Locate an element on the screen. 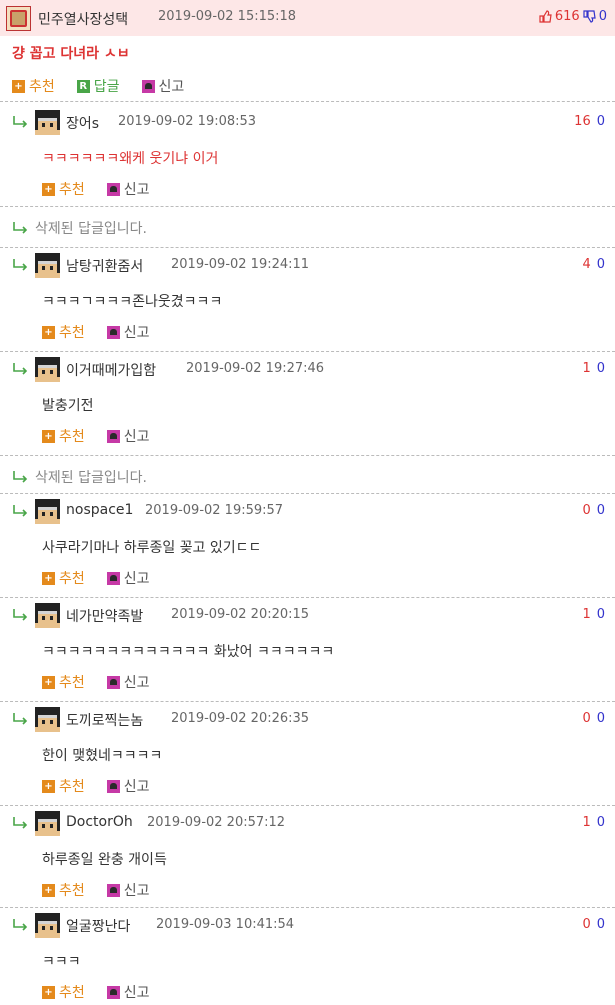 This screenshot has height=1005, width=615. comment-author: 장어s is located at coordinates (82, 123).